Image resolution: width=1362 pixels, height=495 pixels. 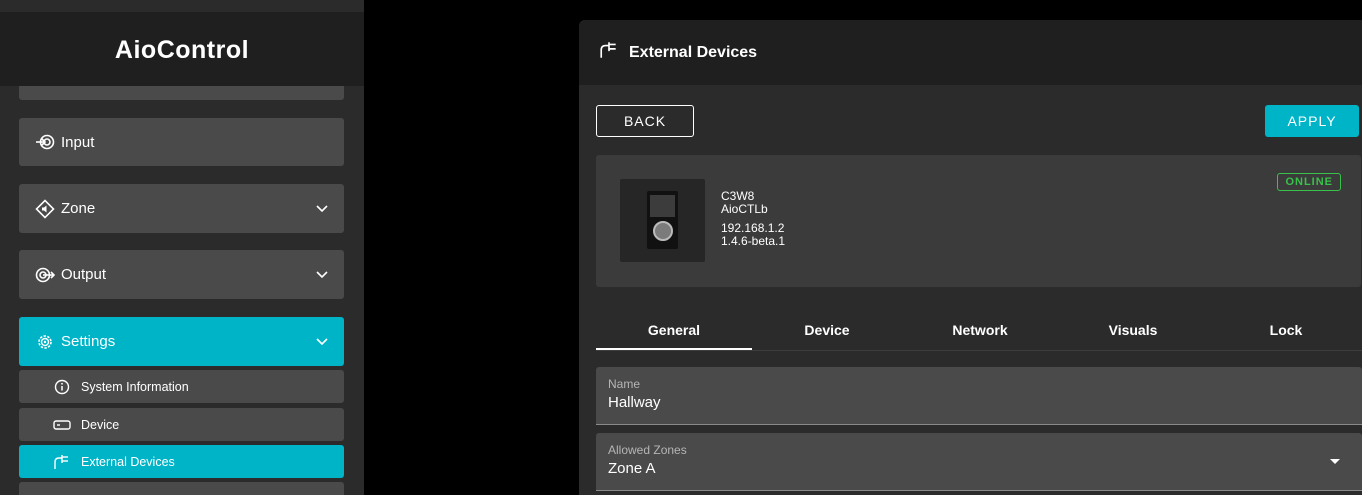 What do you see at coordinates (100, 424) in the screenshot?
I see `sidebar-subitem-label: Device` at bounding box center [100, 424].